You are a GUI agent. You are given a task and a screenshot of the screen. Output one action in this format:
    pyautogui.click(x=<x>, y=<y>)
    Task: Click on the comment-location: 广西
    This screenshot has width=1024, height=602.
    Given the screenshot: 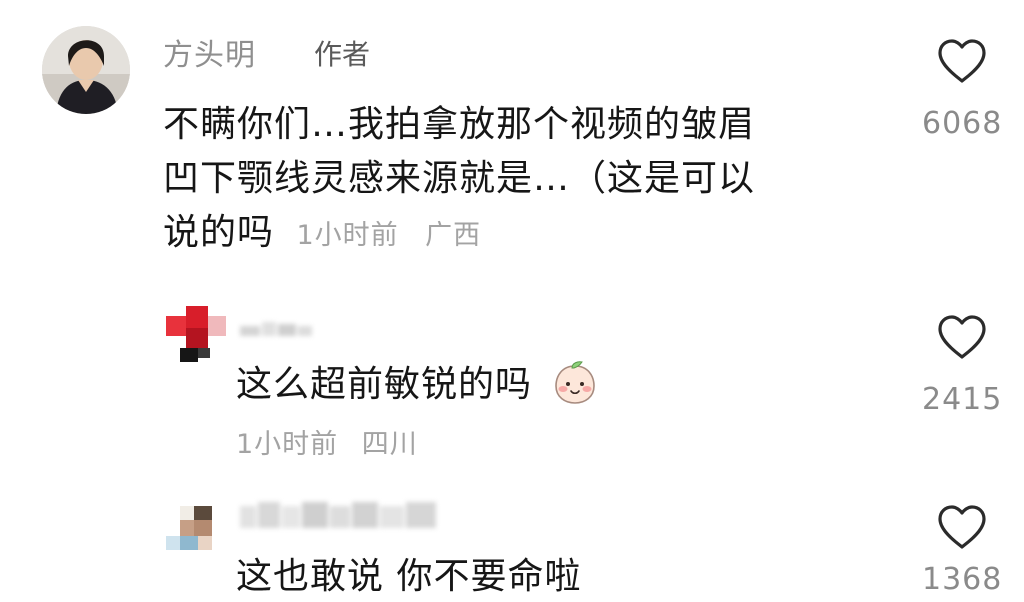 What is the action you would take?
    pyautogui.click(x=453, y=235)
    